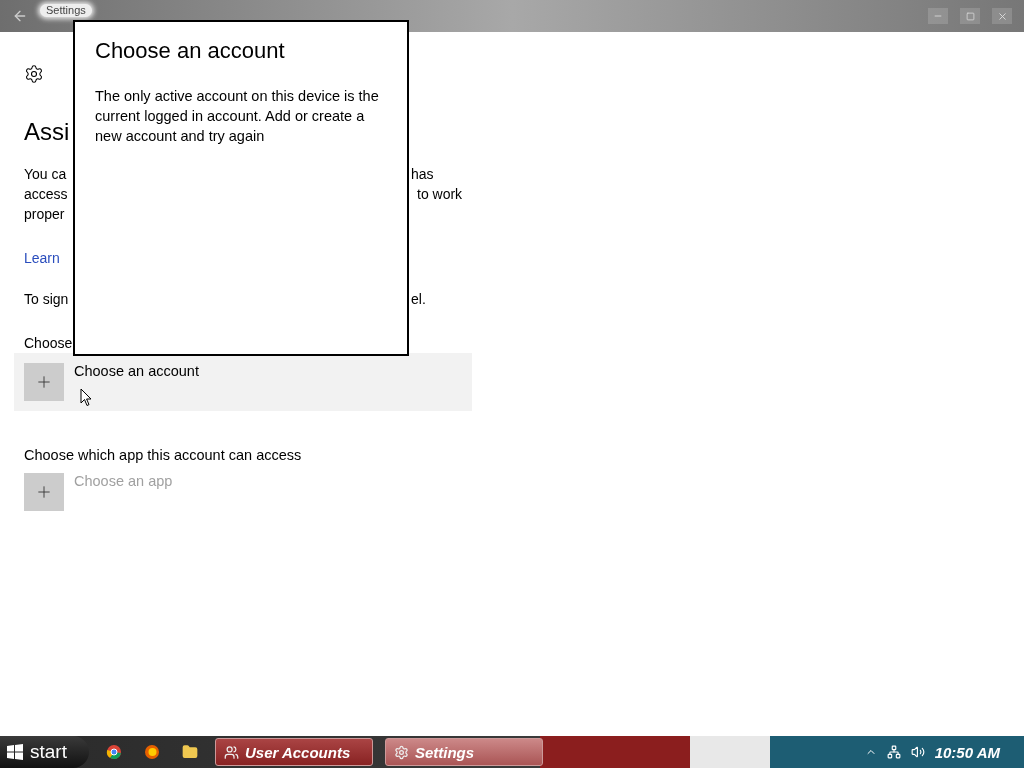  I want to click on add-account-button: Choose an account, so click(243, 382).